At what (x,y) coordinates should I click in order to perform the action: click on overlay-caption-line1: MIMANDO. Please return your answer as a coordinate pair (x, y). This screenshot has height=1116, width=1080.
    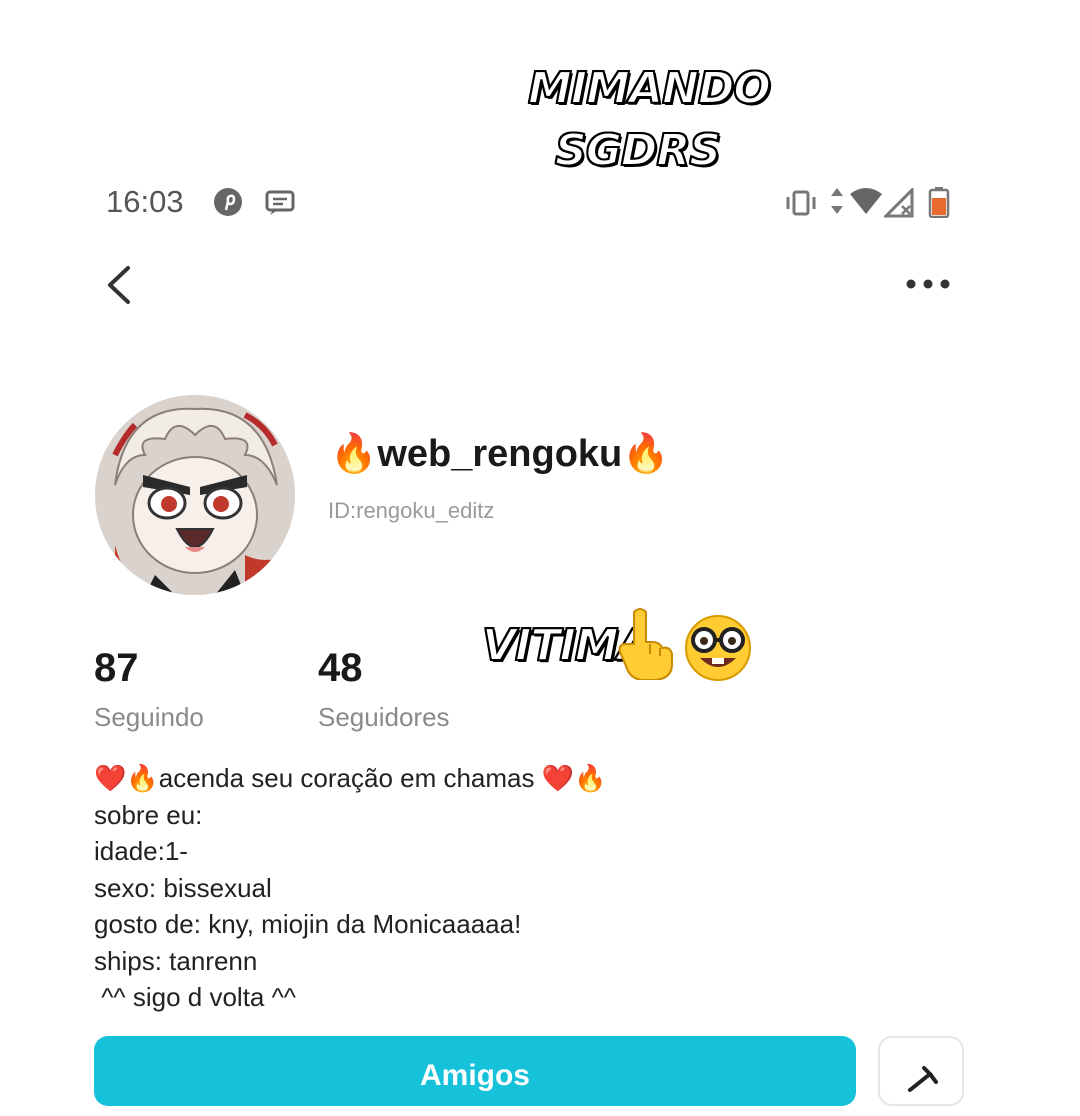
    Looking at the image, I should click on (649, 88).